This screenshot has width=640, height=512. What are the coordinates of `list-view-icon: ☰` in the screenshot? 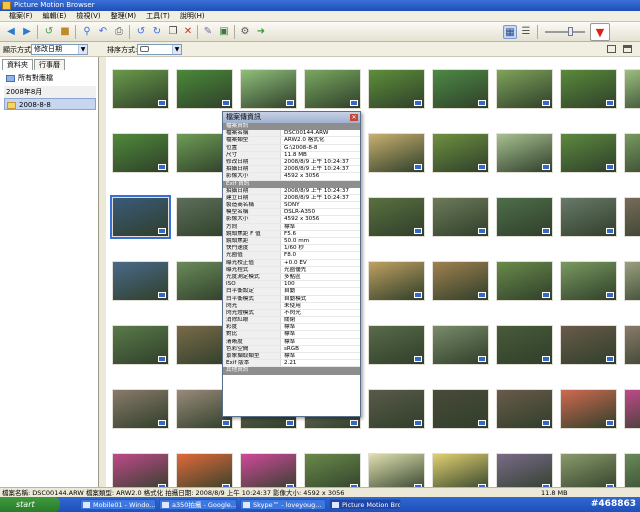 It's located at (526, 32).